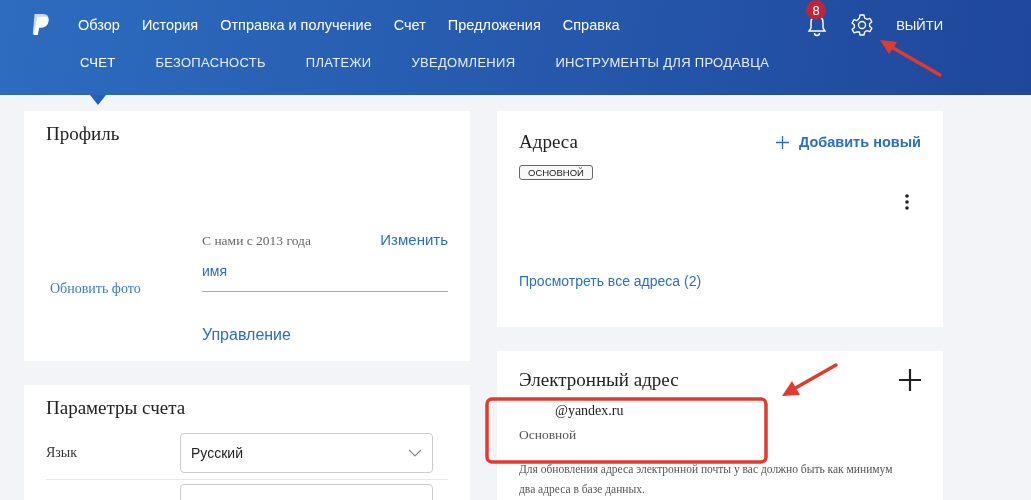 The image size is (1031, 500). Describe the element at coordinates (415, 453) in the screenshot. I see `chevron-down-icon` at that location.